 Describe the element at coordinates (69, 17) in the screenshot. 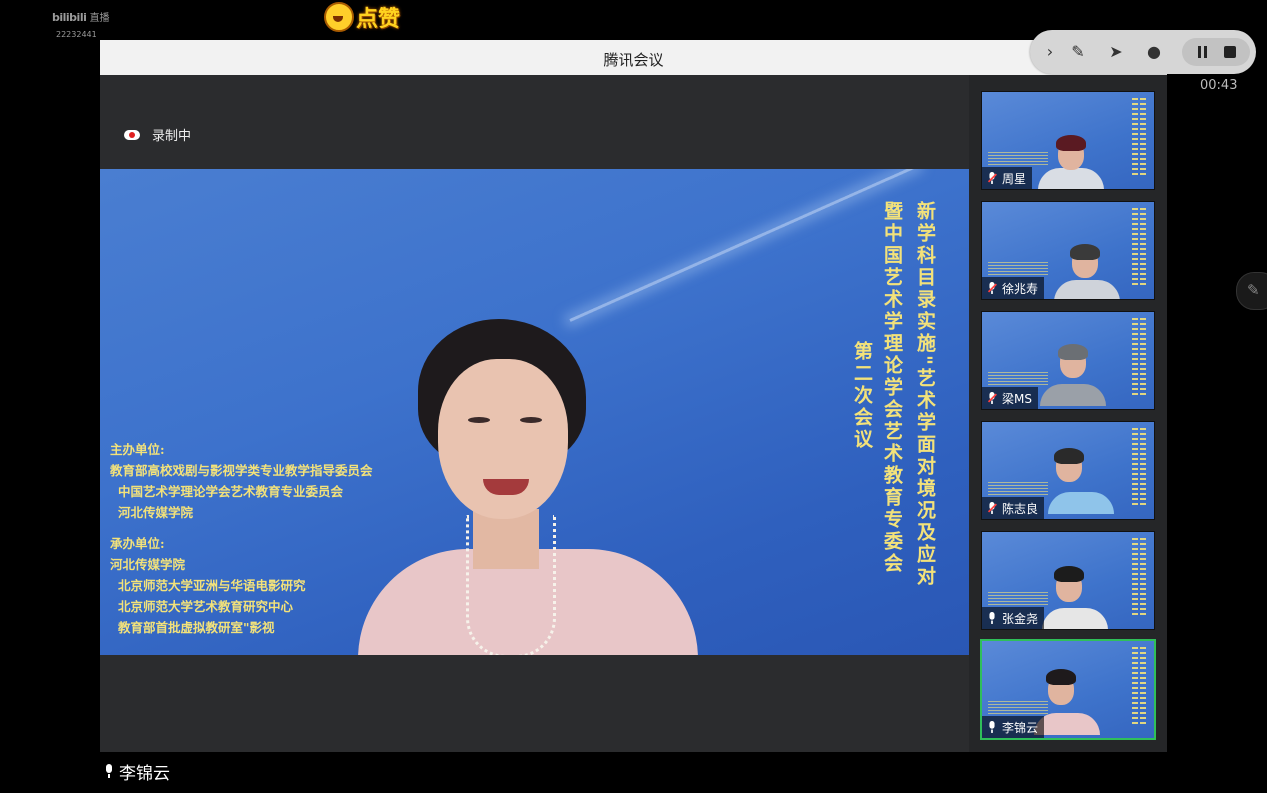

I see `bilibili-logo: bilibili` at that location.